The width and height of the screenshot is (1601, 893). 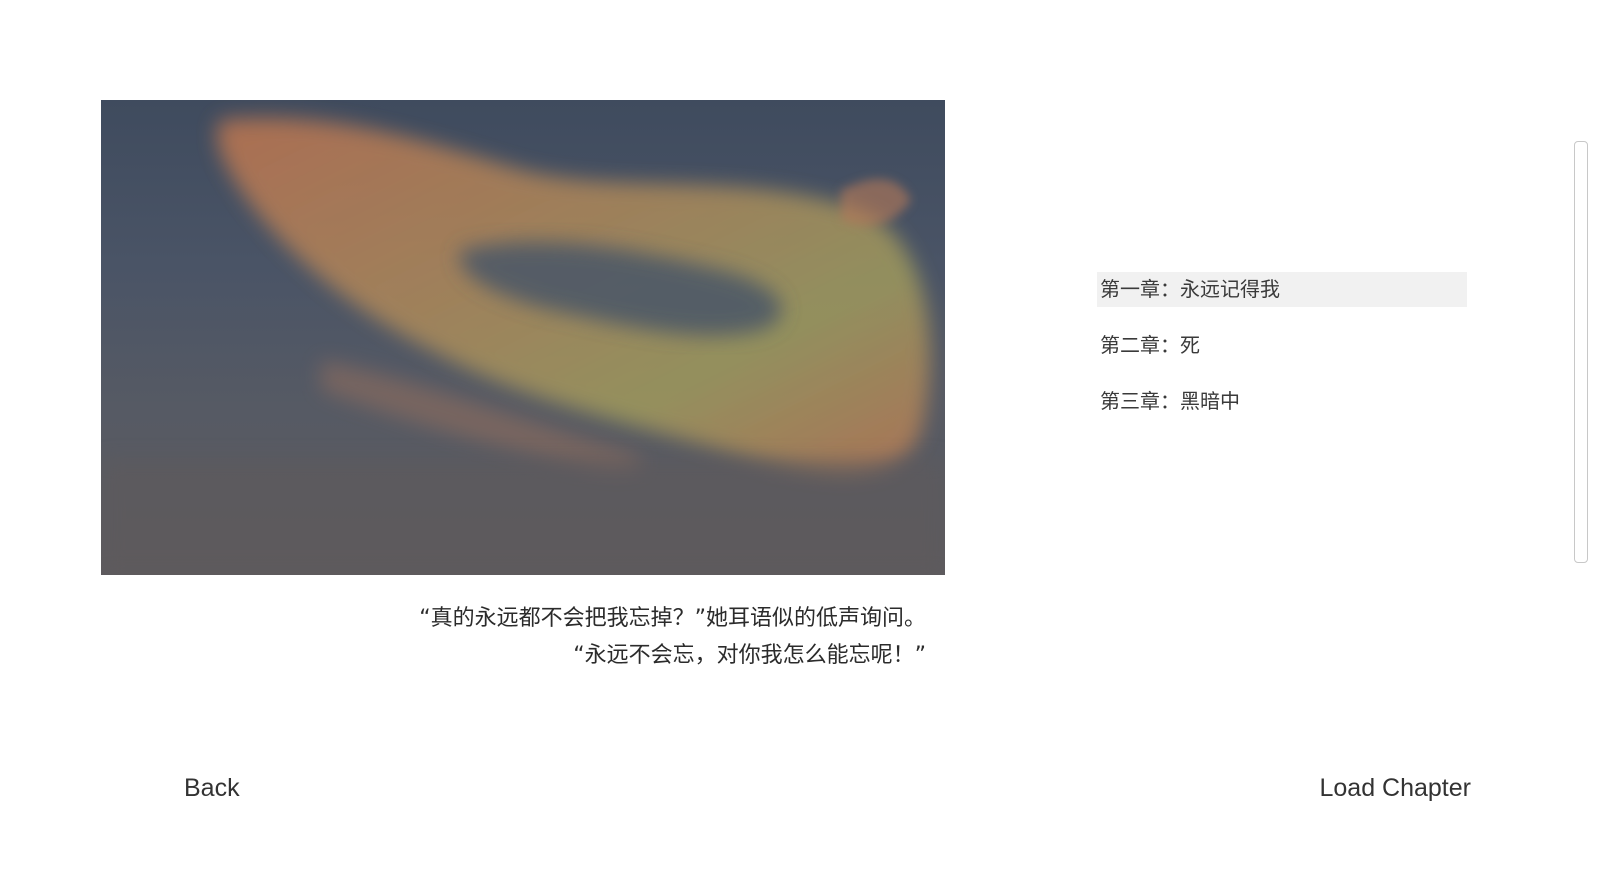 I want to click on back-button: Back, so click(x=212, y=788).